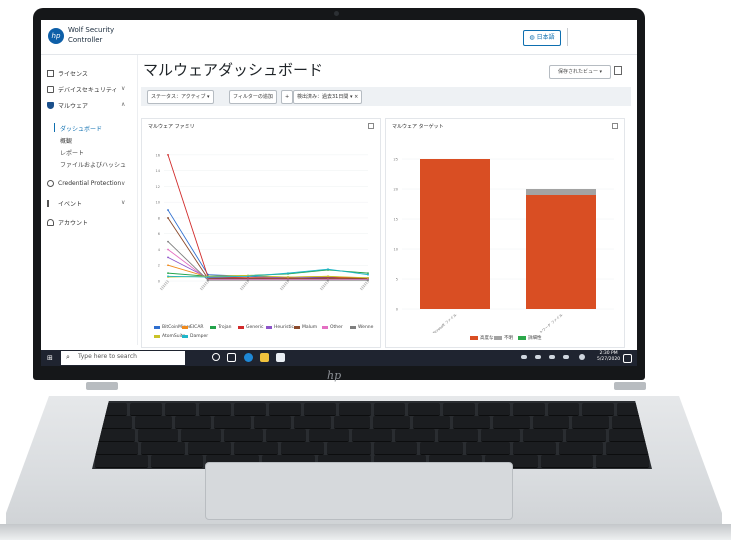 The width and height of the screenshot is (731, 540). I want to click on legend-item: Malum, so click(305, 327).